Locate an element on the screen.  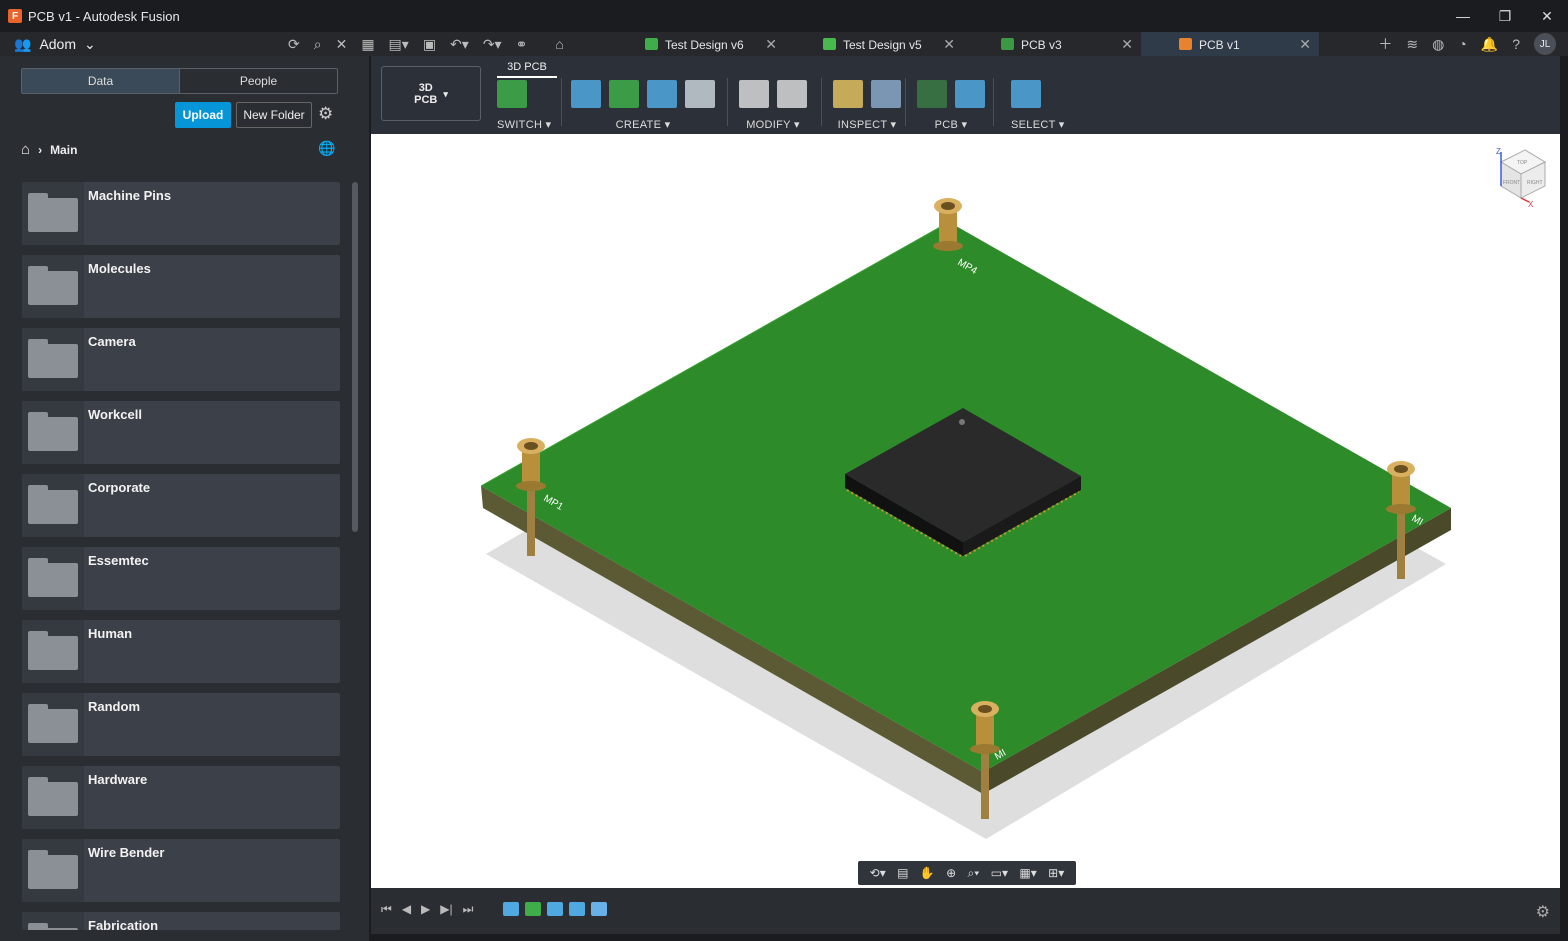
grid-icon: ▦▾ is located at coordinates (1027, 873).